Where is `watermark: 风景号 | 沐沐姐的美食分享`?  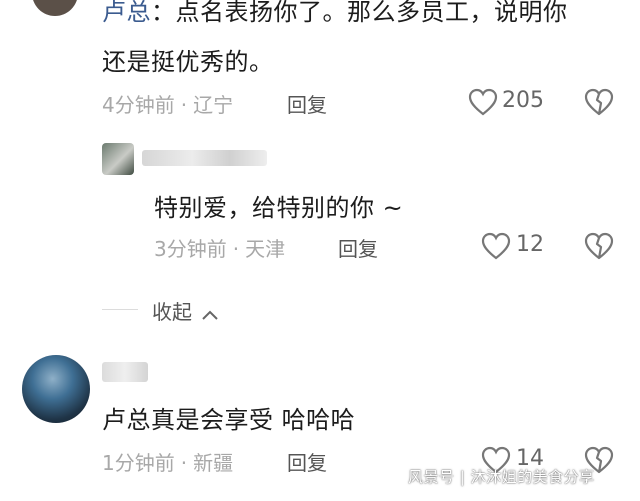 watermark: 风景号 | 沐沐姐的美食分享 is located at coordinates (501, 477).